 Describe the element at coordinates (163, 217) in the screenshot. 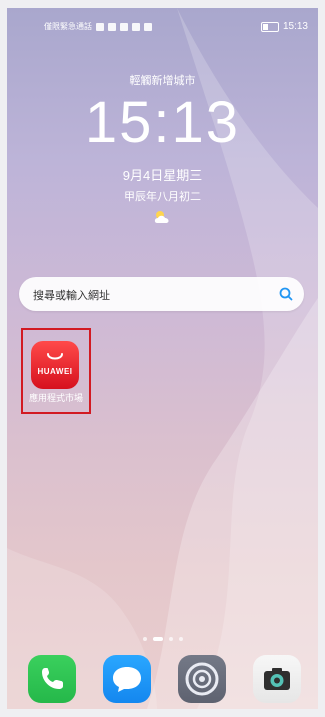

I see `partly-cloudy-icon` at that location.